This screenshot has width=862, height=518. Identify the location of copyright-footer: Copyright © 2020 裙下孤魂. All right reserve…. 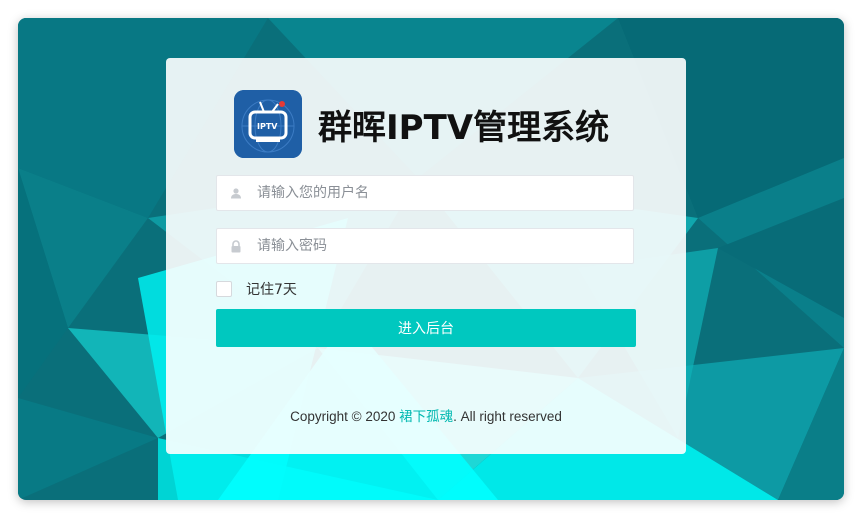
(426, 415).